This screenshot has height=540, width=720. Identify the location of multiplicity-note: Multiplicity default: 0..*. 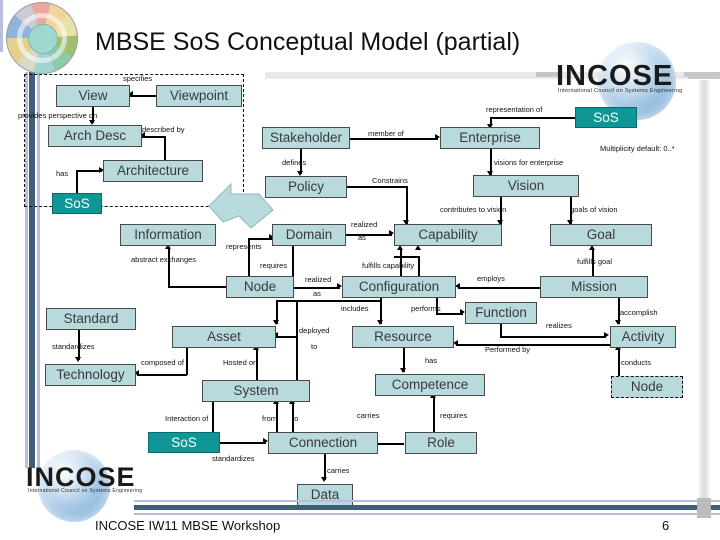
(637, 148).